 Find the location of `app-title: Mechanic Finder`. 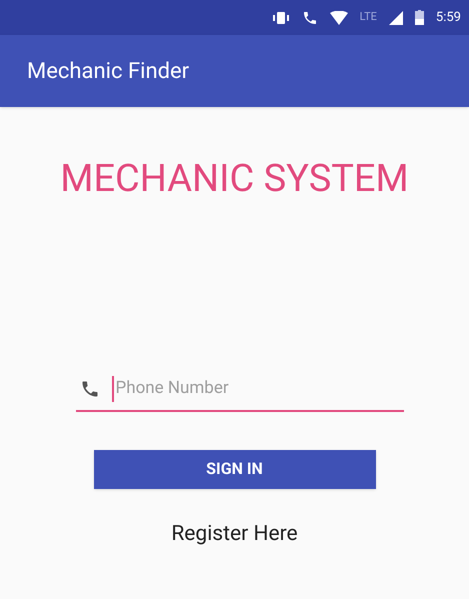

app-title: Mechanic Finder is located at coordinates (108, 72).